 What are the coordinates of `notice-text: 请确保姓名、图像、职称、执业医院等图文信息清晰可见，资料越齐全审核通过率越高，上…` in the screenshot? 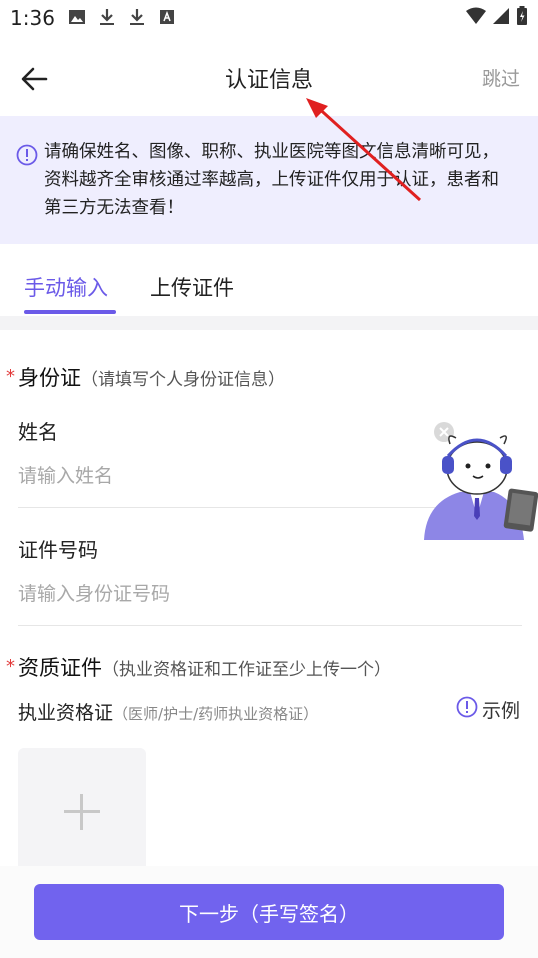 It's located at (271, 180).